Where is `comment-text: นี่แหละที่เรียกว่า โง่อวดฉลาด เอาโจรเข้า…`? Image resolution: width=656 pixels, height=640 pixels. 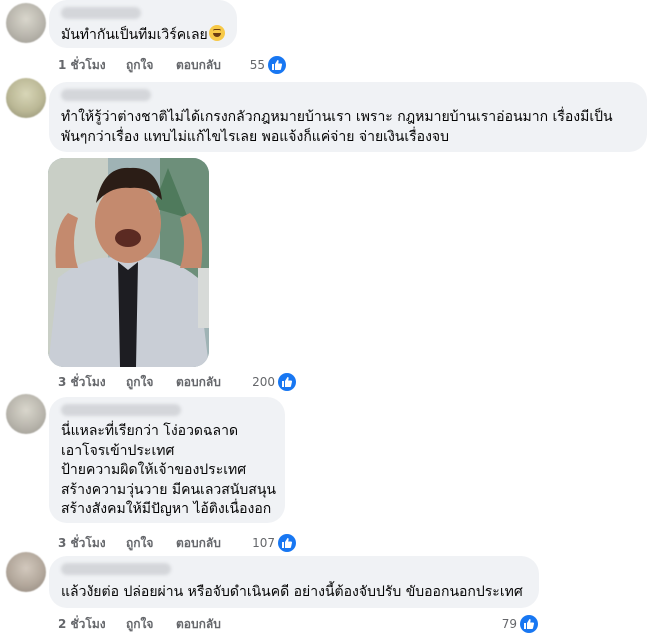 comment-text: นี่แหละที่เรียกว่า โง่อวดฉลาด เอาโจรเข้า… is located at coordinates (168, 470).